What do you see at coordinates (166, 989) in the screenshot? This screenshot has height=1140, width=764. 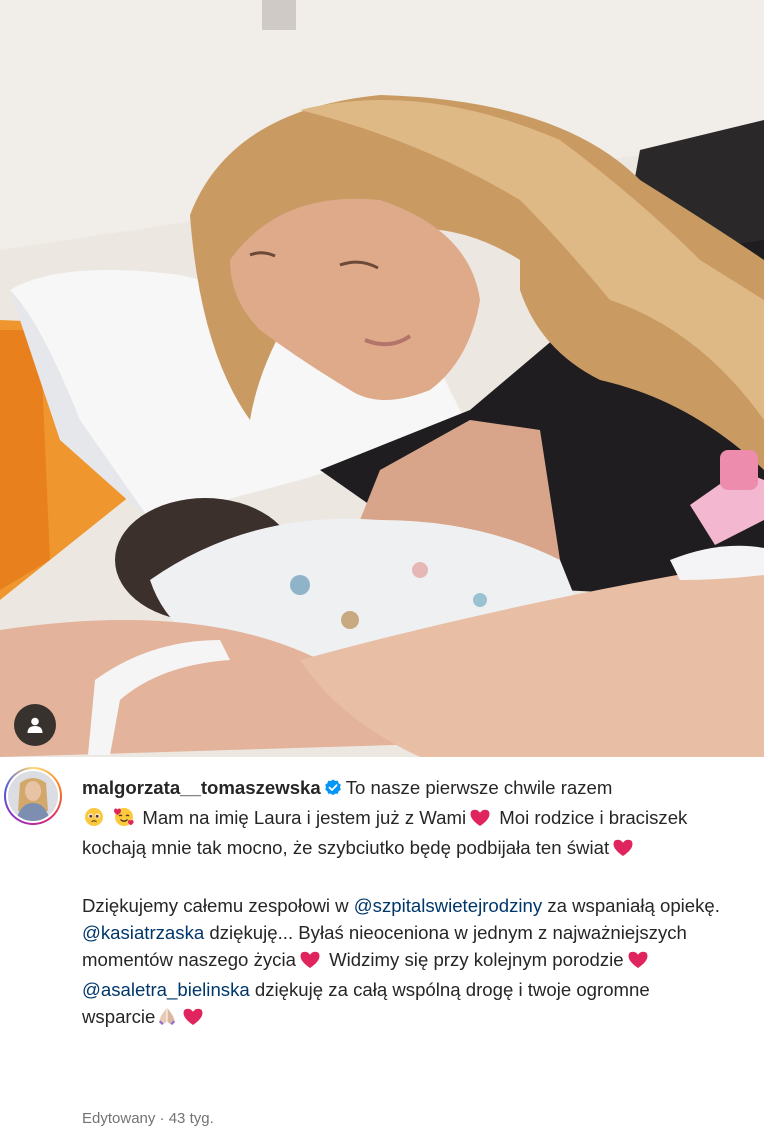 I see `mention-link-asaletra: @asaletra_bielinska` at bounding box center [166, 989].